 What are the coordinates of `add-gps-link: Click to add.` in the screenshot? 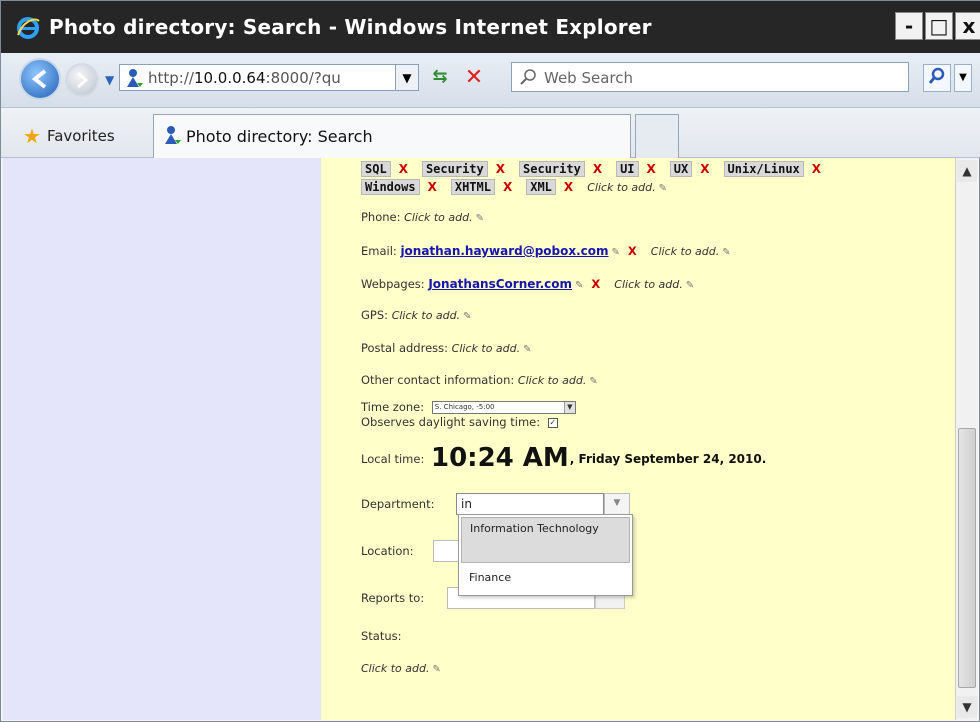 It's located at (426, 315).